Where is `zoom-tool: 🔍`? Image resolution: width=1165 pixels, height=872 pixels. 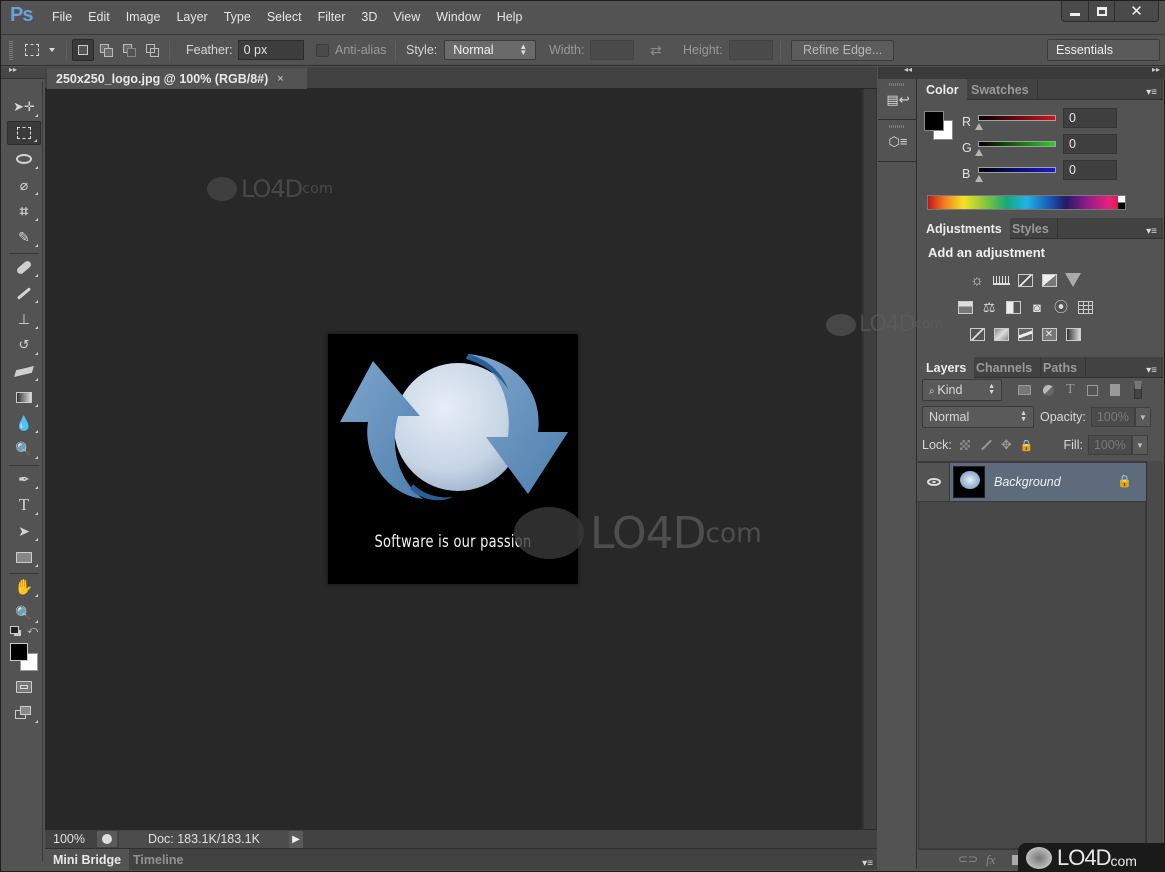 zoom-tool: 🔍 is located at coordinates (24, 613).